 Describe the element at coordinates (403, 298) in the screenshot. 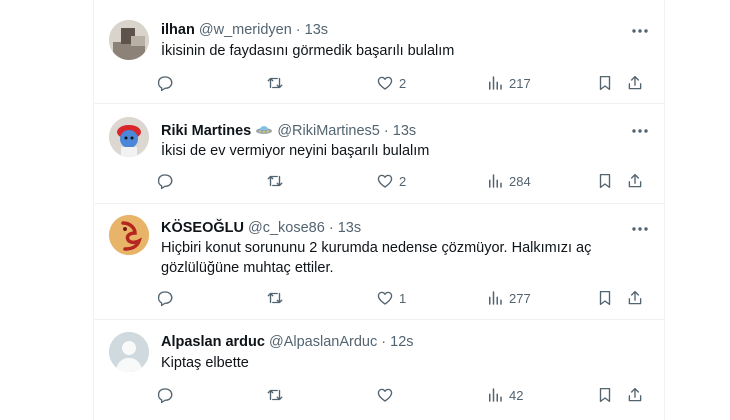

I see `like-count: 1` at that location.